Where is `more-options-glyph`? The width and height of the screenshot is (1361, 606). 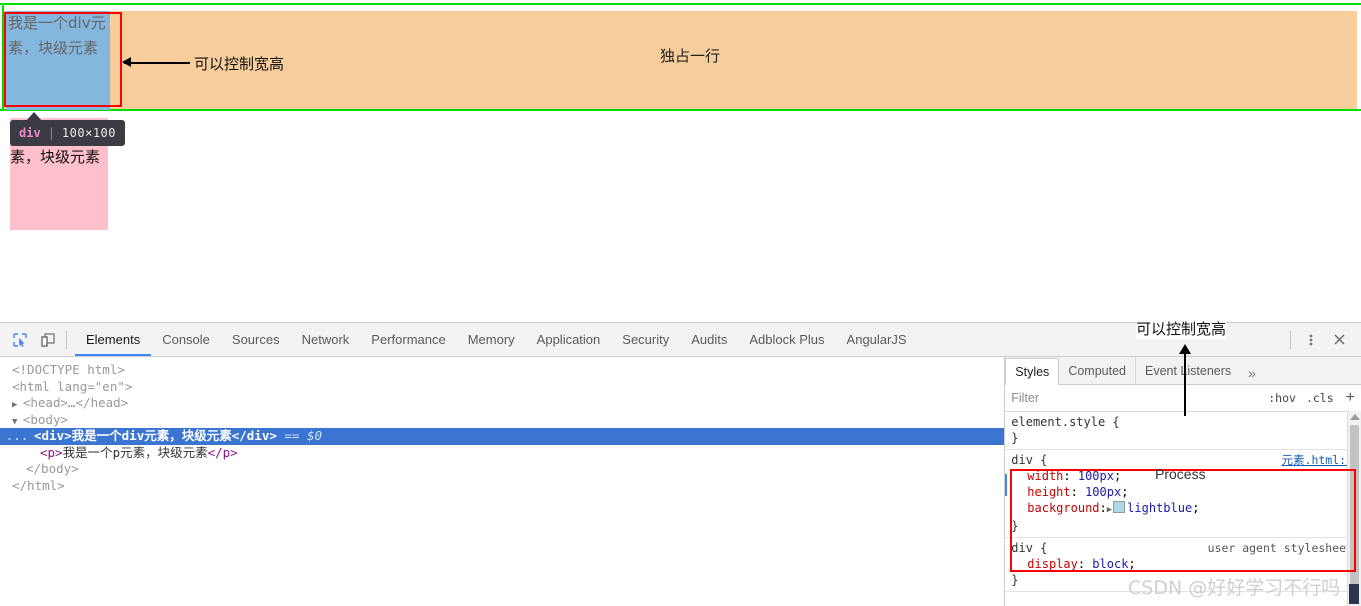
more-options-glyph is located at coordinates (1311, 339).